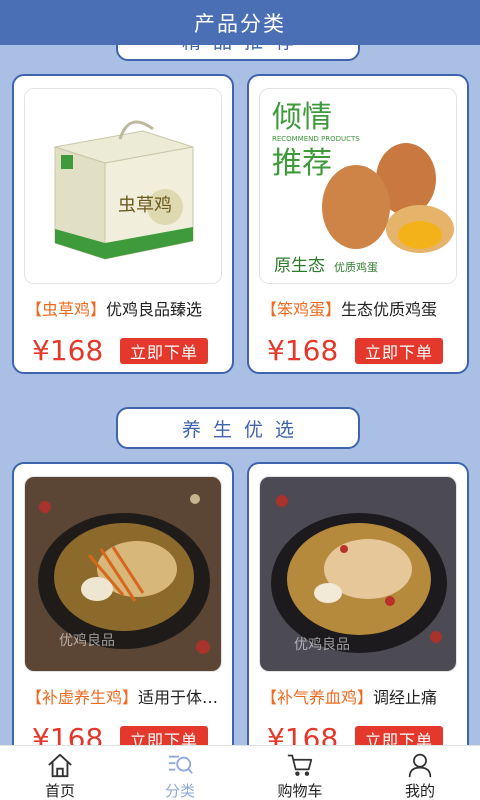  What do you see at coordinates (349, 309) in the screenshot?
I see `product-name-2: 【笨鸡蛋】生态优质鸡蛋` at bounding box center [349, 309].